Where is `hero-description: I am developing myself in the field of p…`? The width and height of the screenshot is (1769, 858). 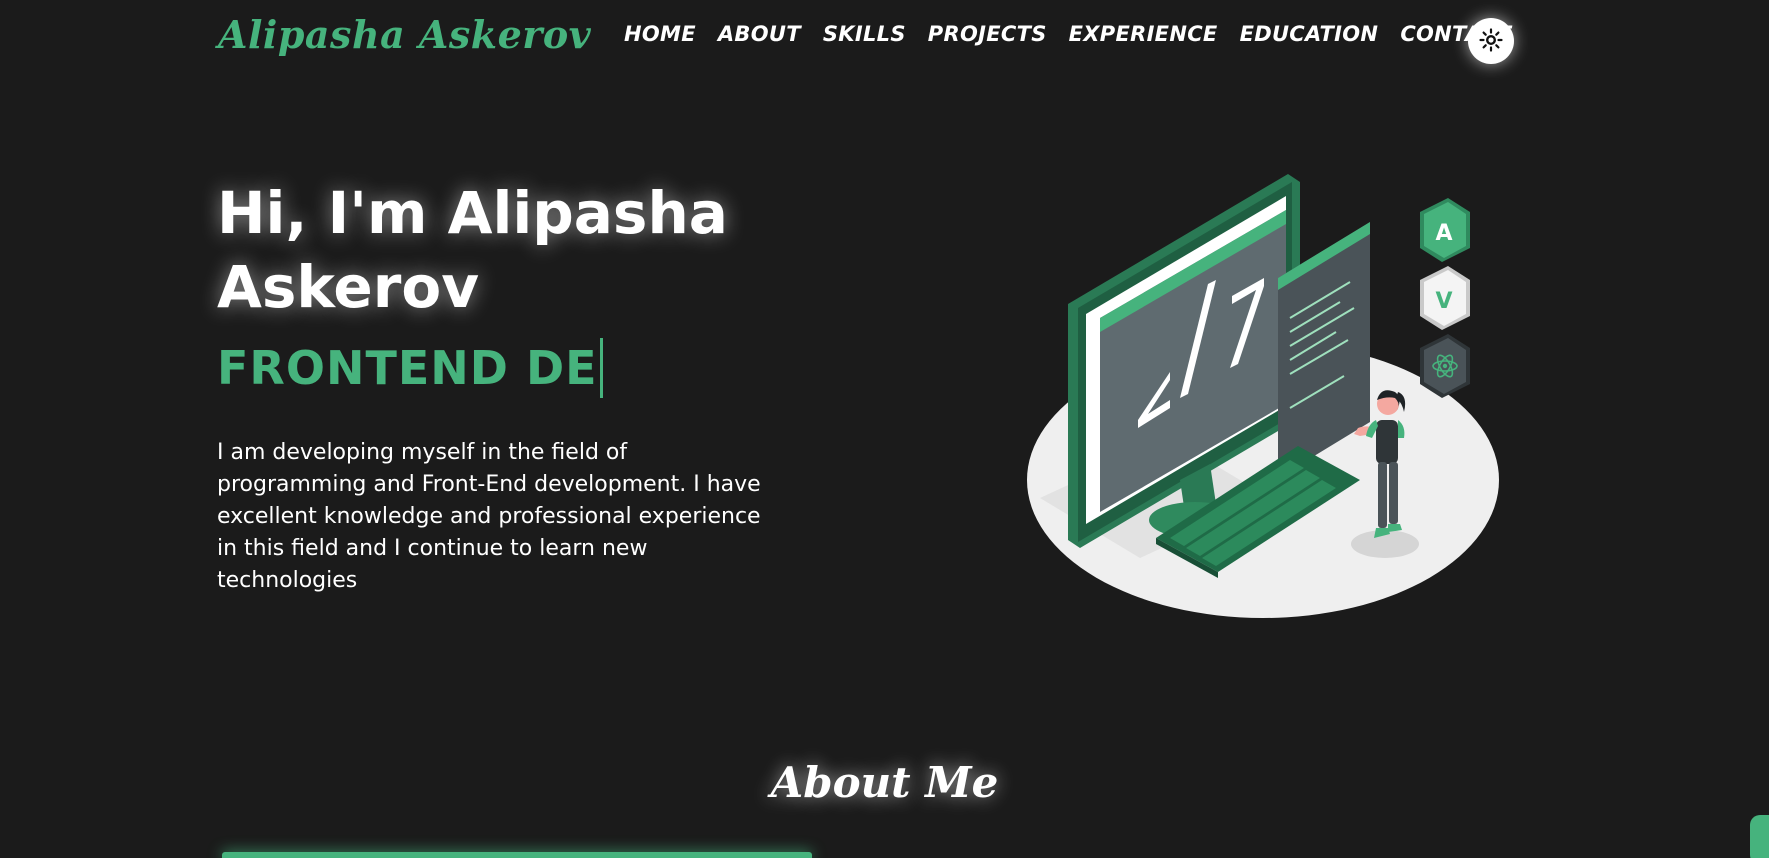
hero-description: I am developing myself in the field of p… is located at coordinates (489, 516).